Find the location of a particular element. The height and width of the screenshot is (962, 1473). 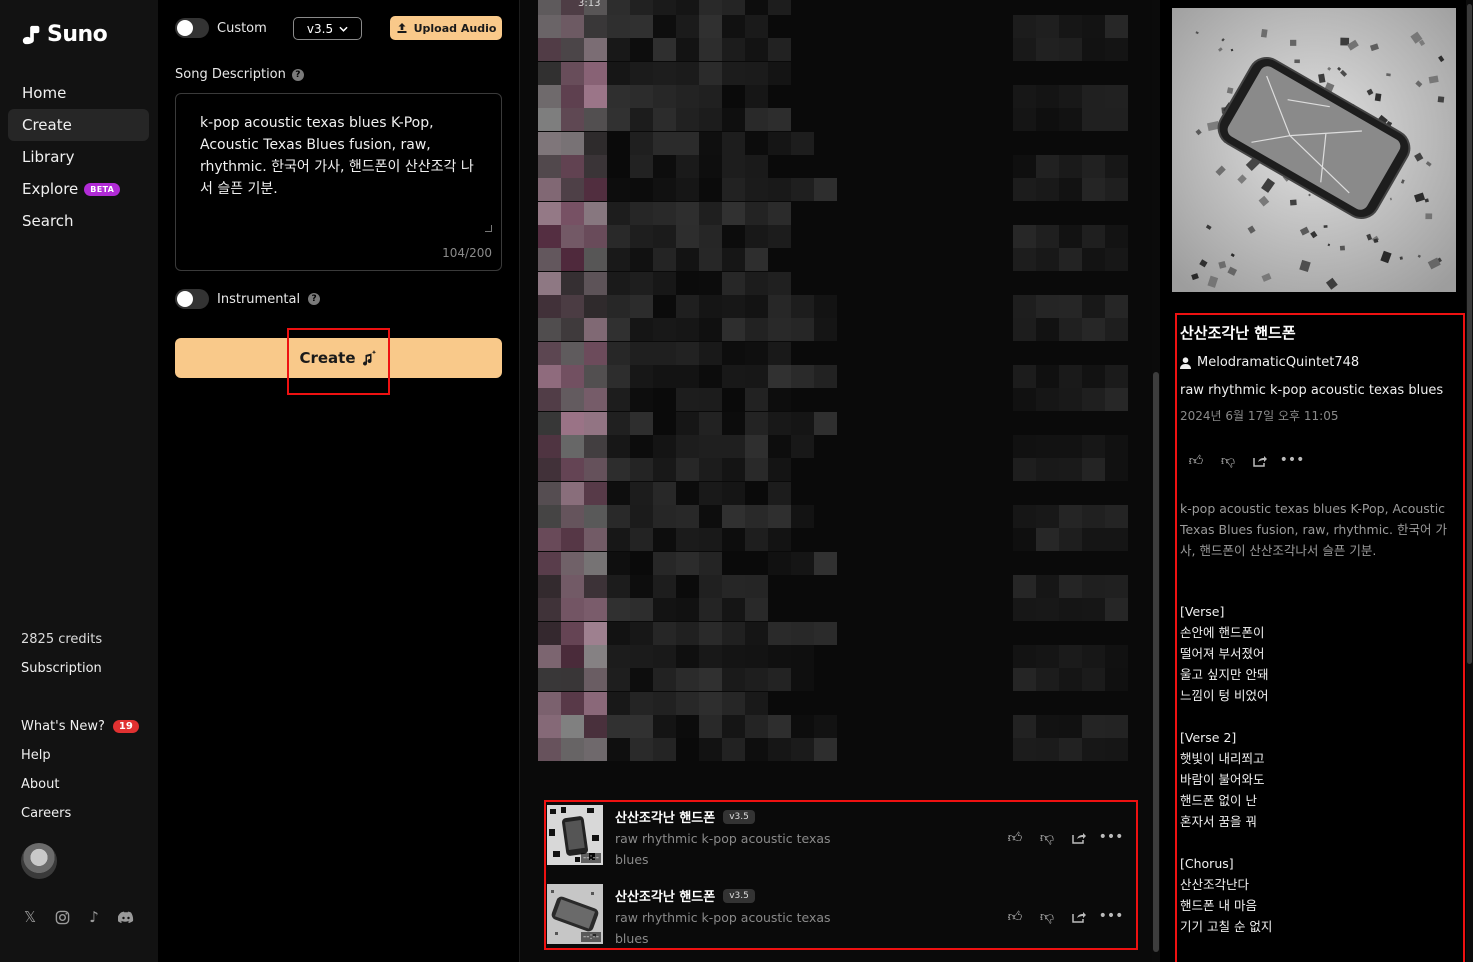

nav-search: Search is located at coordinates (78, 221).